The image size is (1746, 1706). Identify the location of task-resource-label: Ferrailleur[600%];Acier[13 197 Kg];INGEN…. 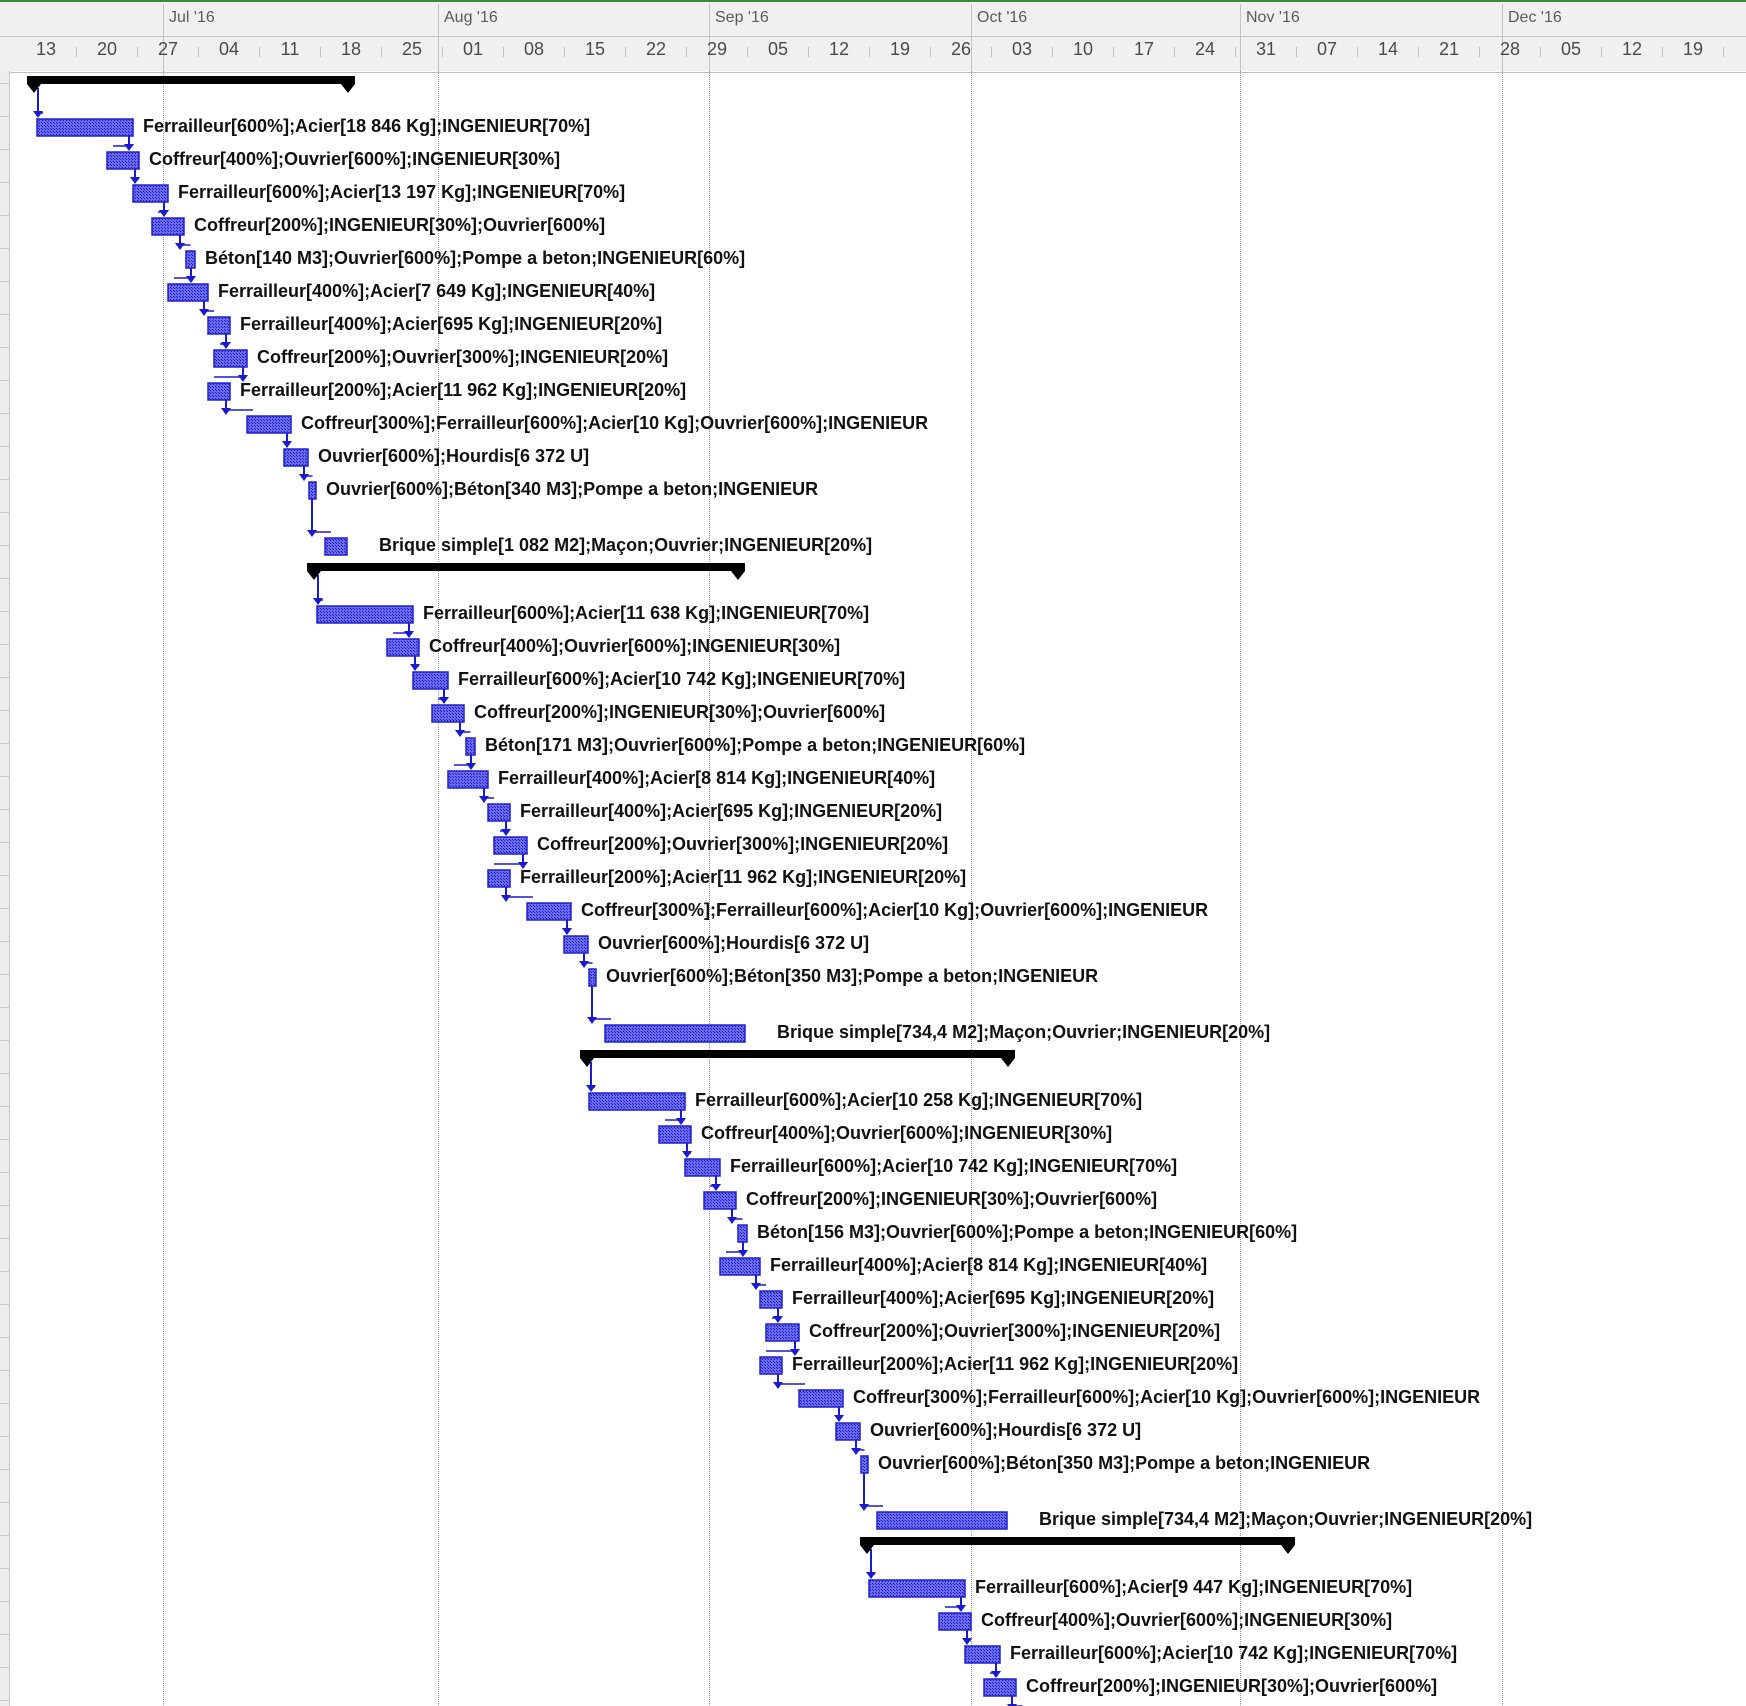
(402, 192).